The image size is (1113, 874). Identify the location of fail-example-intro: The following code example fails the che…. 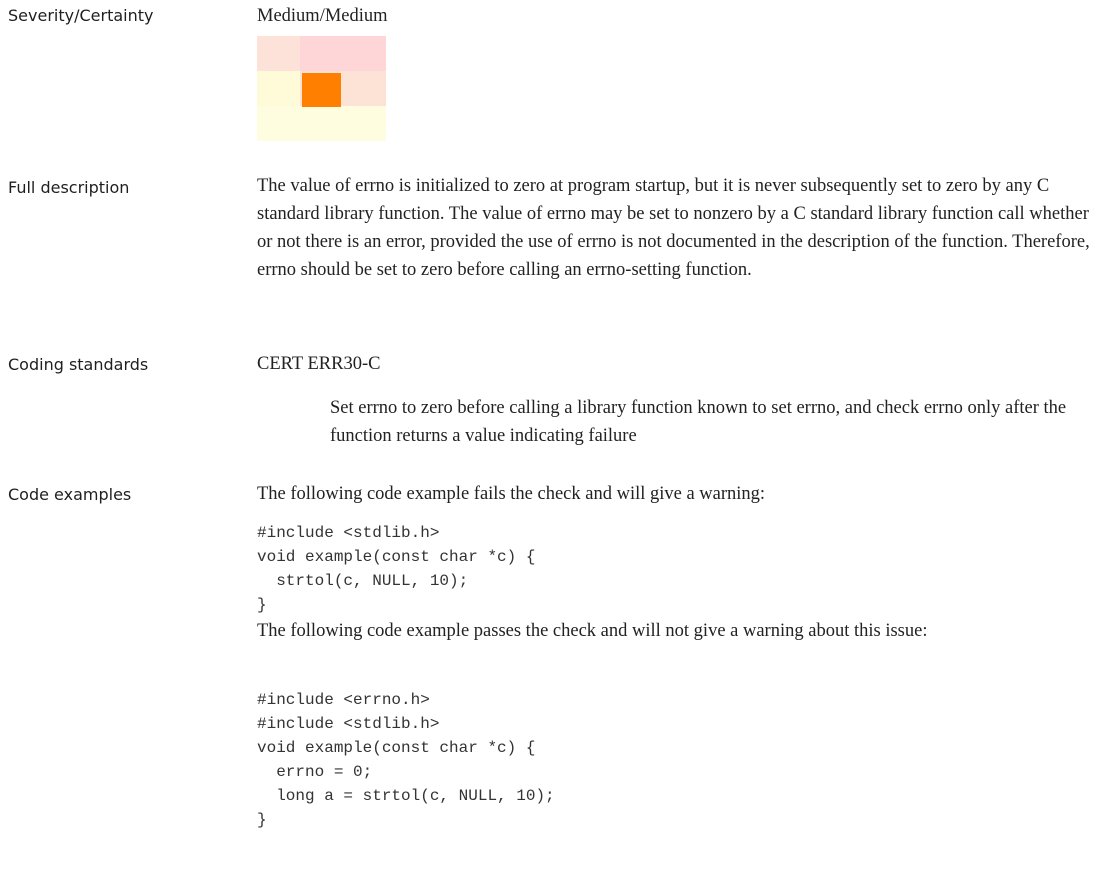
(511, 494).